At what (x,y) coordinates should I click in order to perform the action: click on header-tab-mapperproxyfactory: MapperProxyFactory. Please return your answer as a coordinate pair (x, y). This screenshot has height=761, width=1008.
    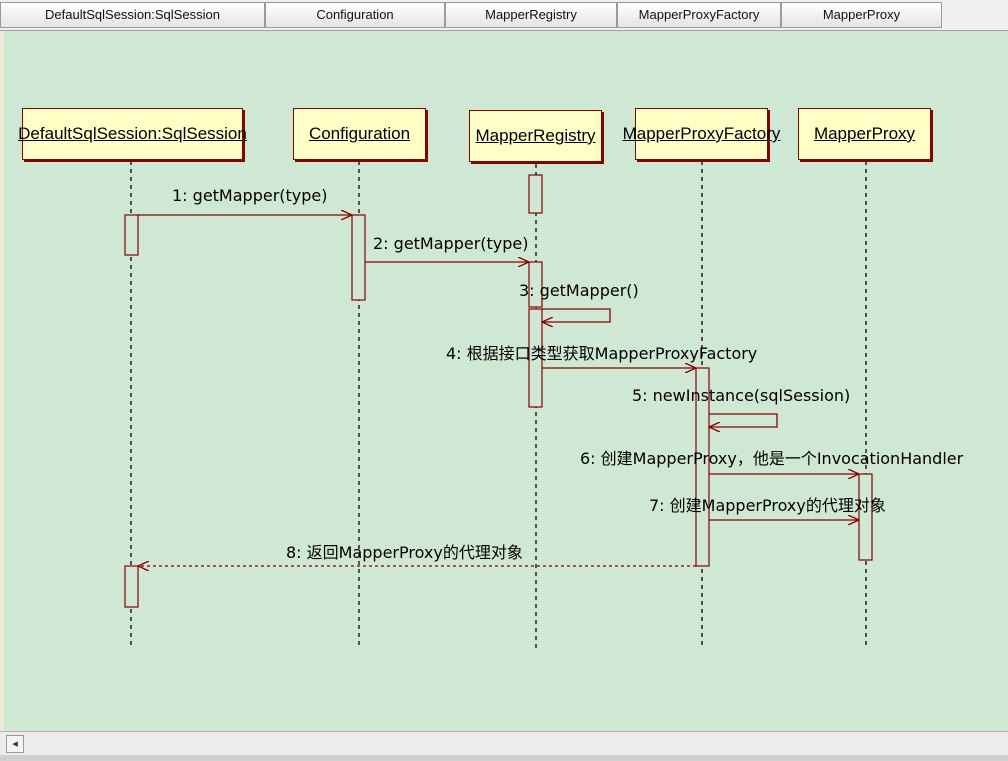
    Looking at the image, I should click on (699, 15).